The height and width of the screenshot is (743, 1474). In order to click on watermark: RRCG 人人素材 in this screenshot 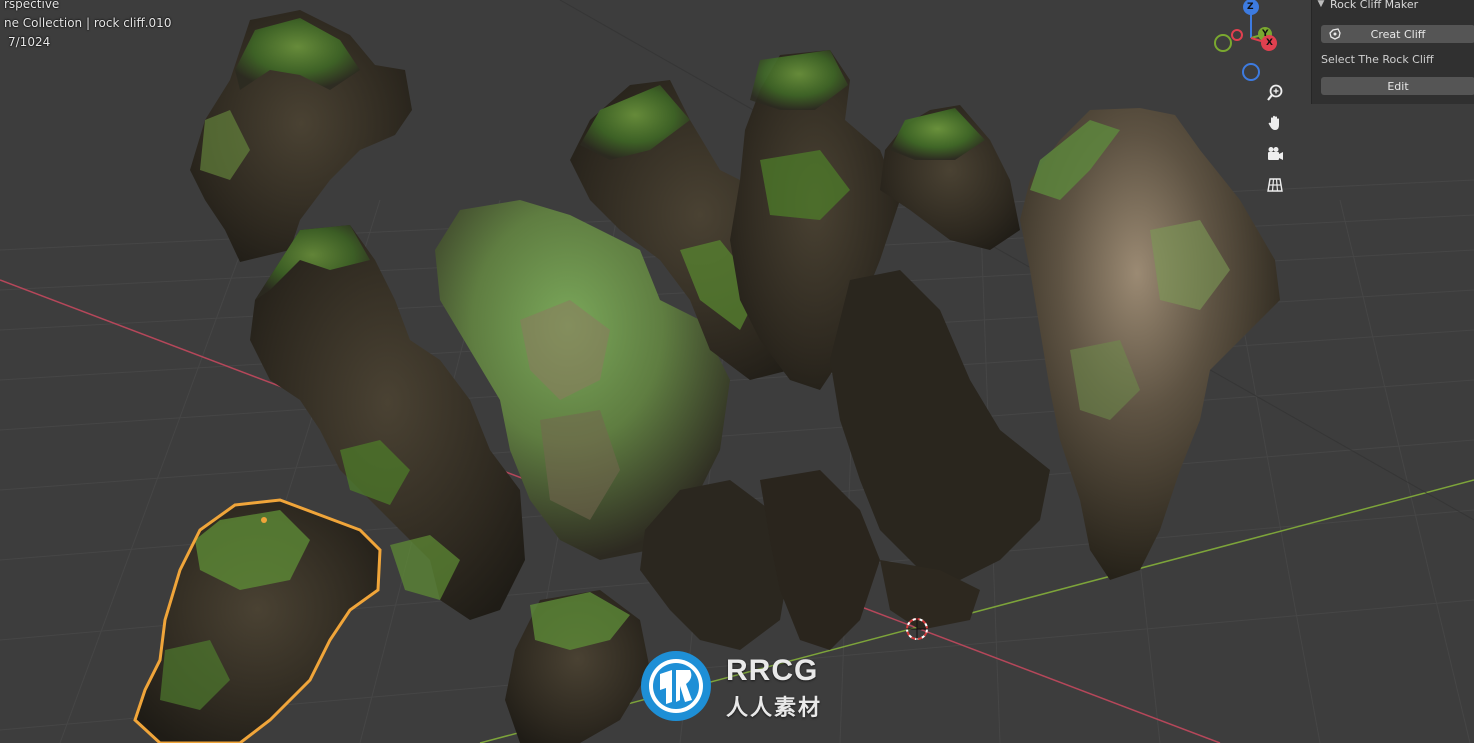, I will do `click(738, 686)`.